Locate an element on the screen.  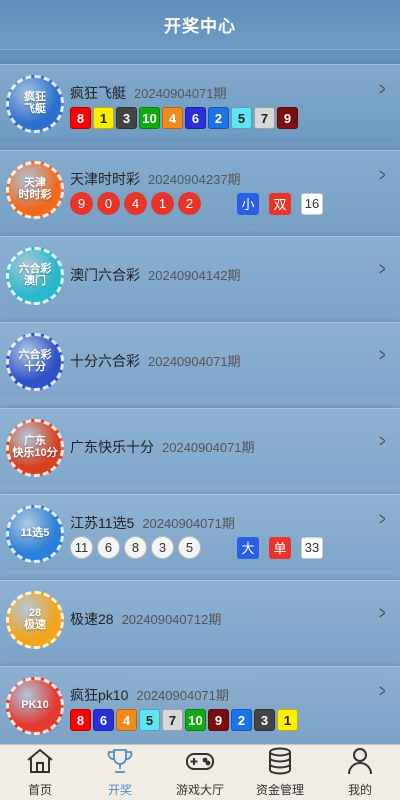
lottery-logo: 疯狂 飞艇 is located at coordinates (35, 104).